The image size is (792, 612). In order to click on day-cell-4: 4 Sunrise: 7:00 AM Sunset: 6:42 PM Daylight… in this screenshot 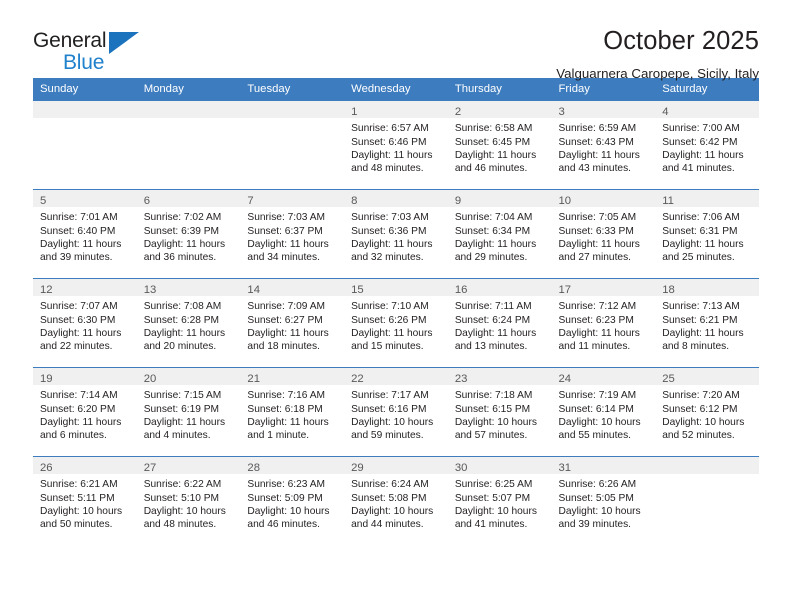, I will do `click(707, 145)`.